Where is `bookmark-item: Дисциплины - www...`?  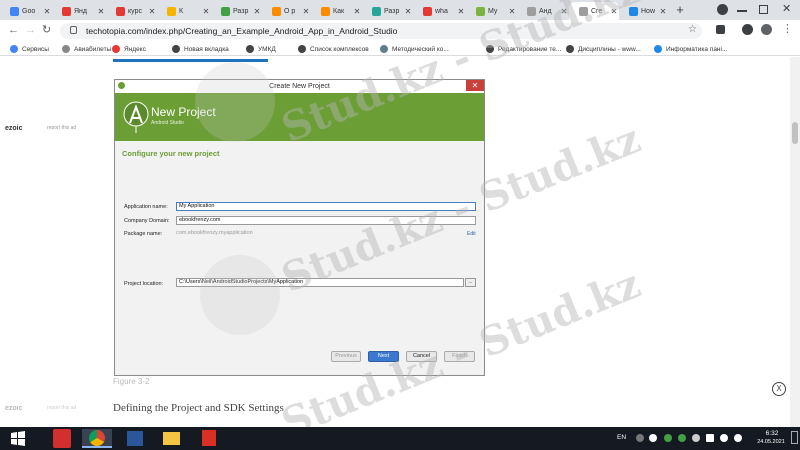 bookmark-item: Дисциплины - www... is located at coordinates (603, 49).